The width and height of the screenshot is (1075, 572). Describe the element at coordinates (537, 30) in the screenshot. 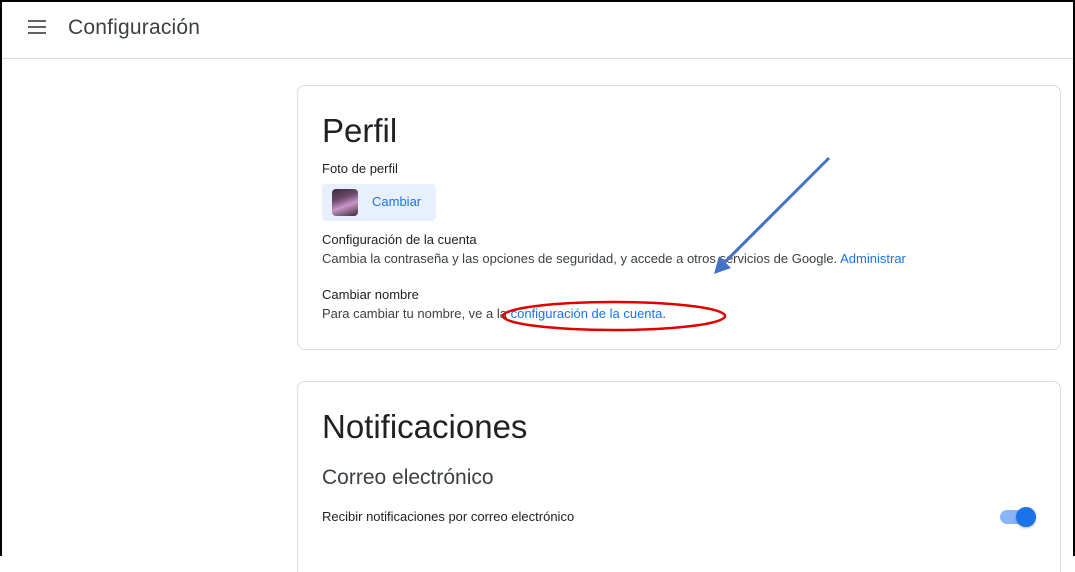

I see `top-app-bar: Configuración` at that location.